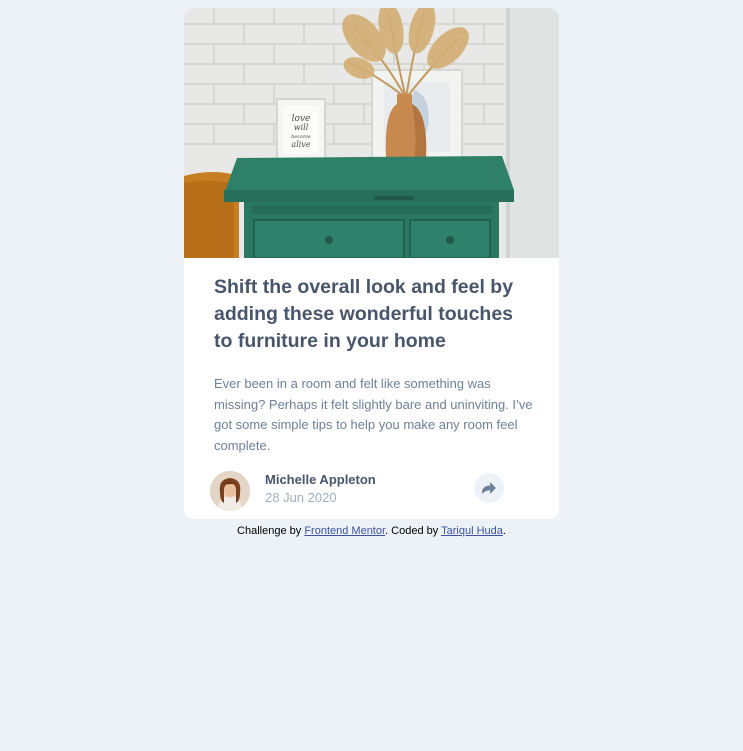  What do you see at coordinates (370, 491) in the screenshot?
I see `author-section: Michelle Appleton 28 Jun 2020` at bounding box center [370, 491].